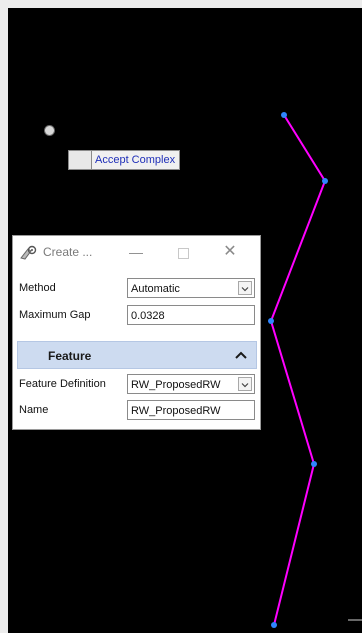 The height and width of the screenshot is (633, 362). I want to click on name-input: RW_ProposedRW, so click(191, 410).